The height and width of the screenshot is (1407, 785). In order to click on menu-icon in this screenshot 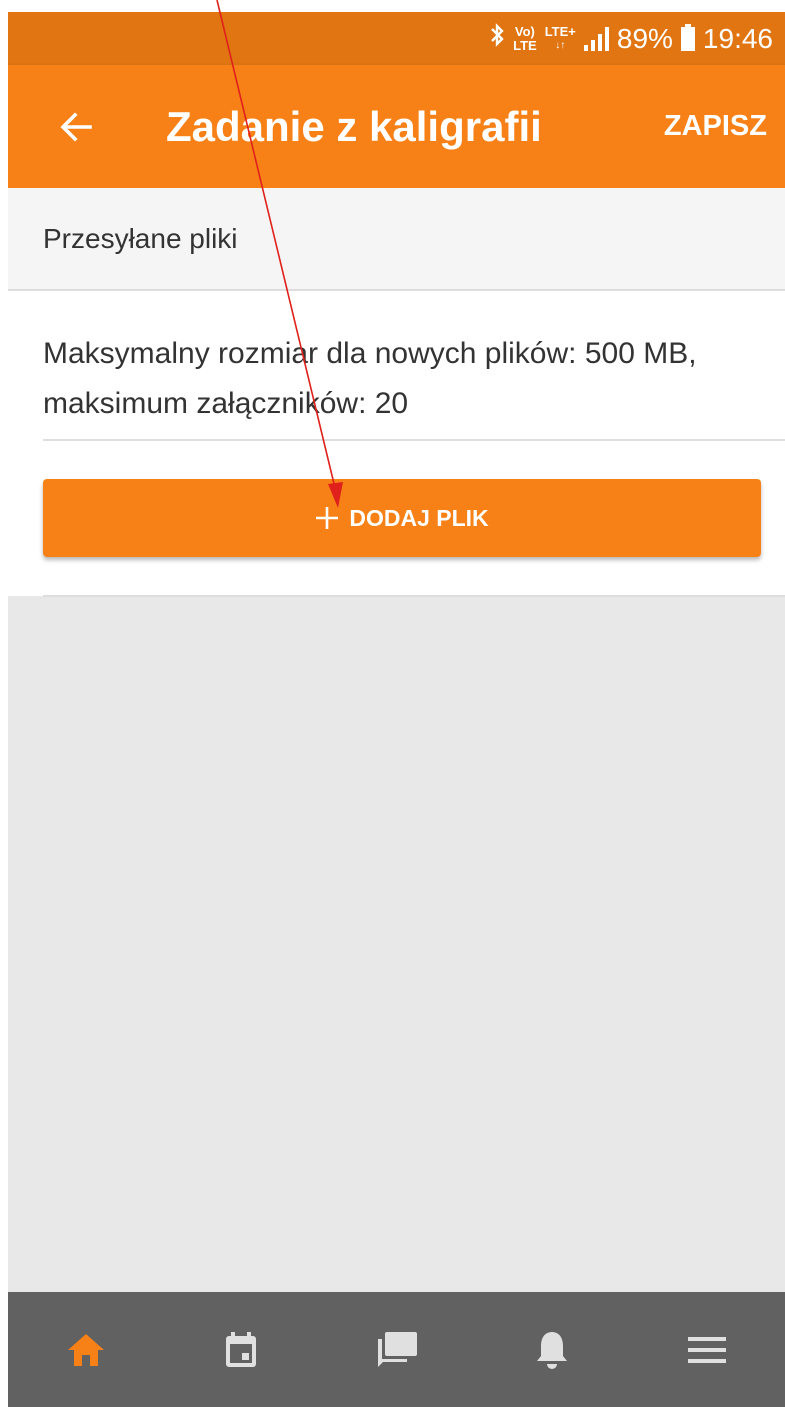, I will do `click(707, 1349)`.